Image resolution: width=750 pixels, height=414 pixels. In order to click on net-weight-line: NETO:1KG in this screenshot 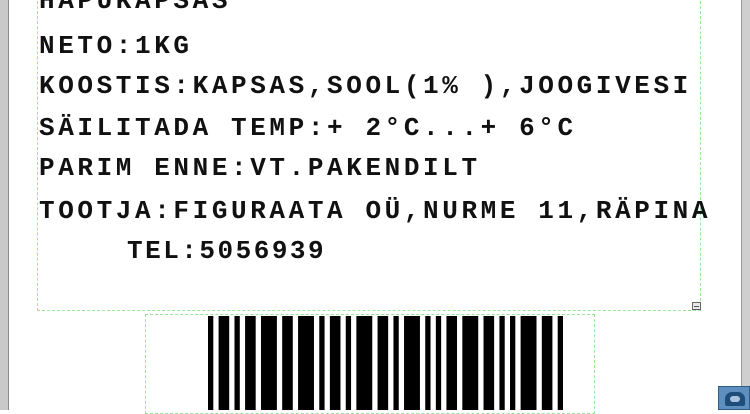, I will do `click(116, 46)`.